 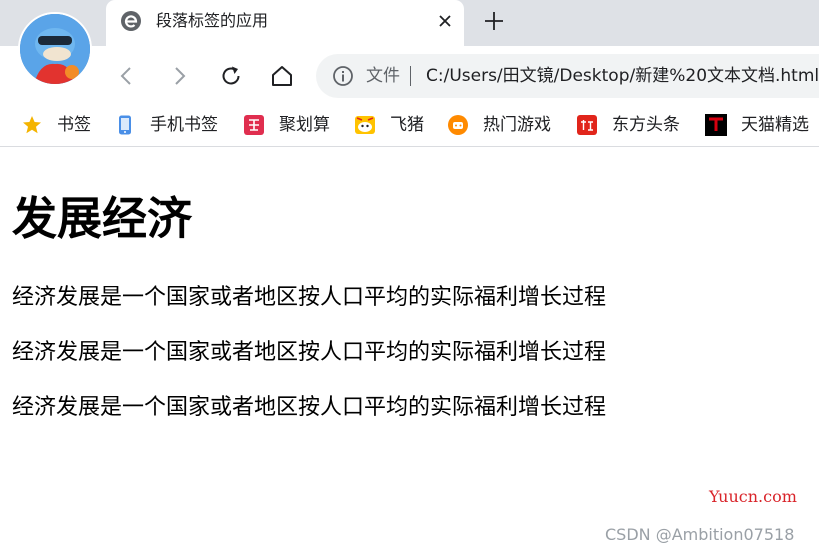 I want to click on info-icon, so click(x=343, y=76).